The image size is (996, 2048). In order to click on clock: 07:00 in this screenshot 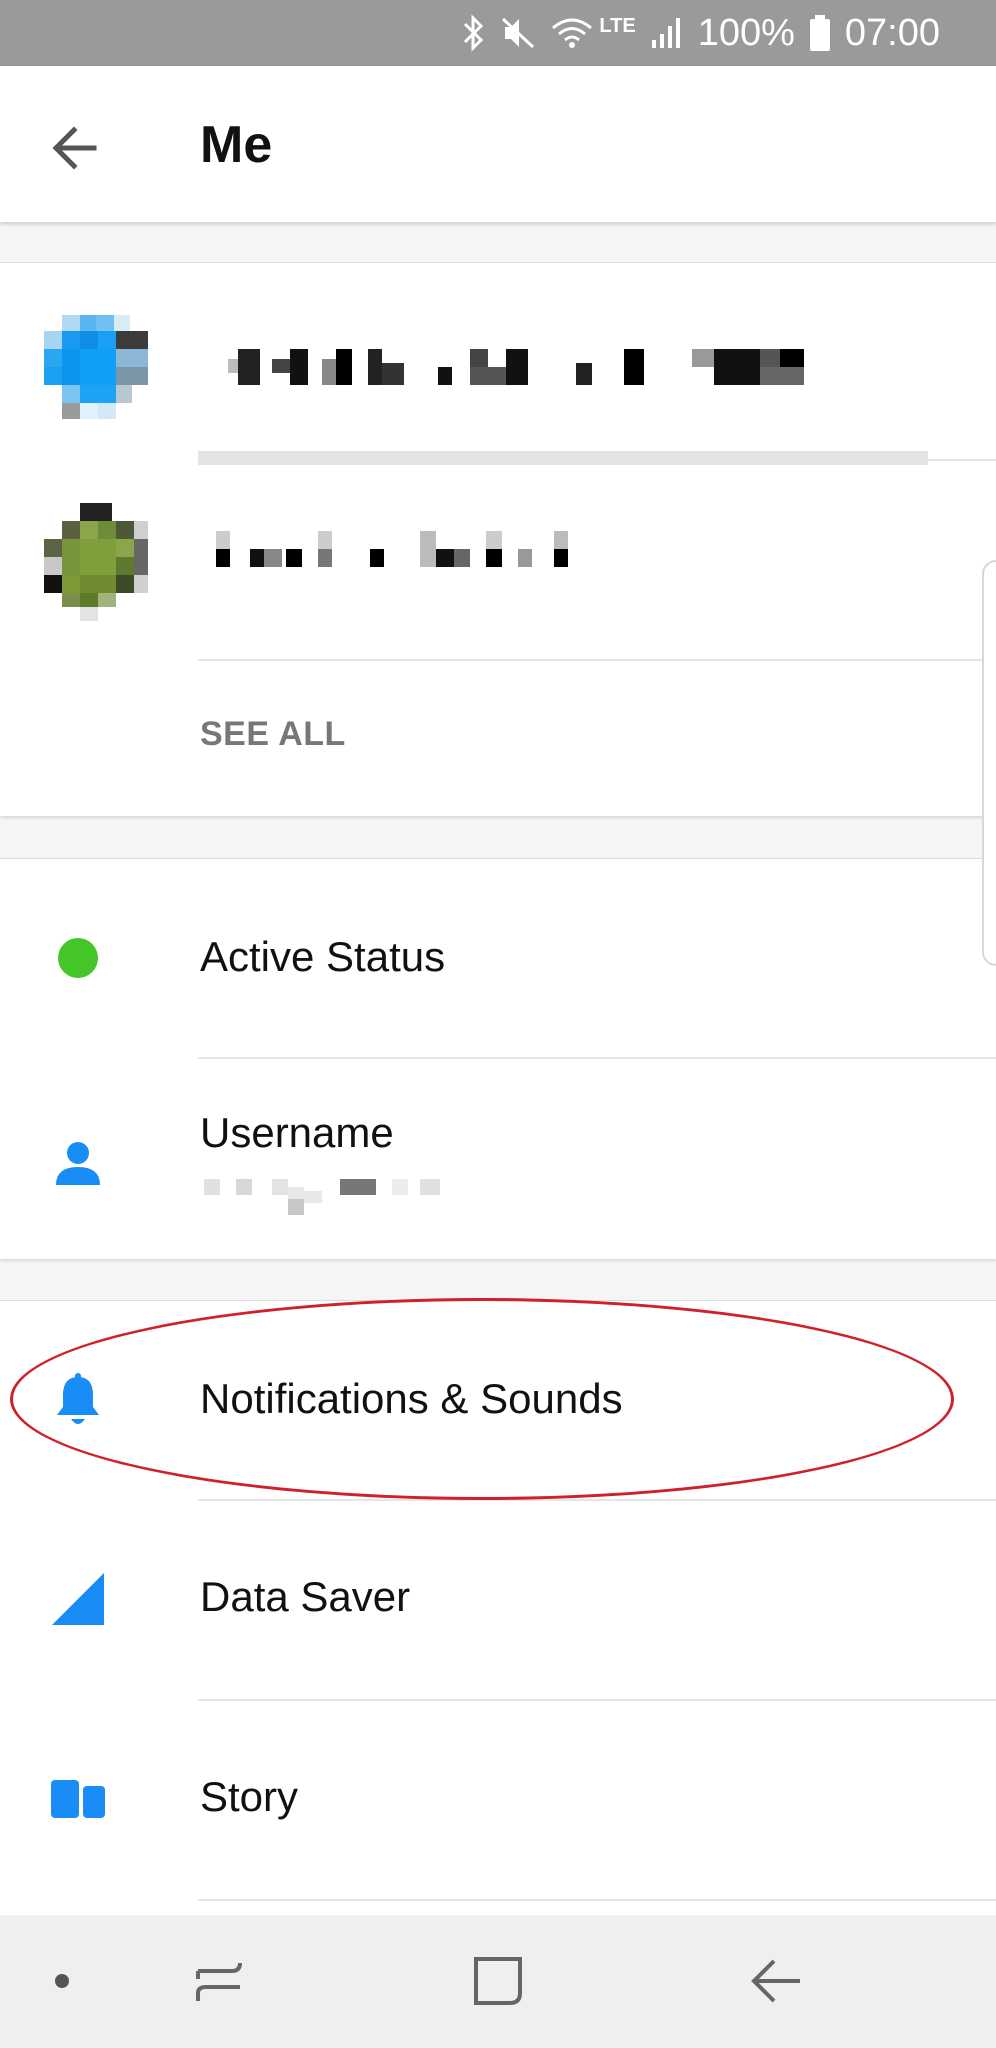, I will do `click(892, 32)`.